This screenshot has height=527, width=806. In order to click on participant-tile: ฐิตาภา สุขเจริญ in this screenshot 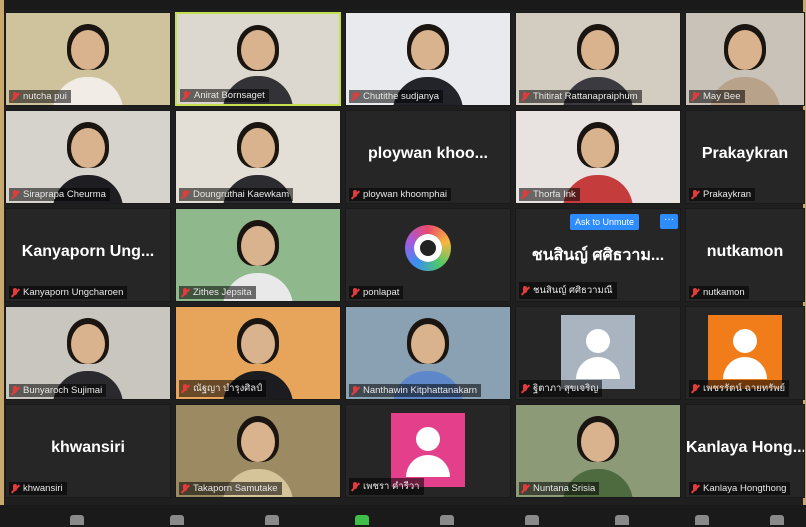, I will do `click(598, 353)`.